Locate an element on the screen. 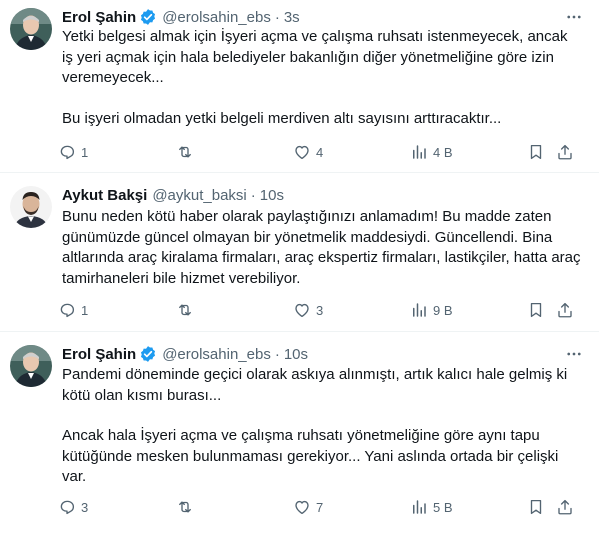  like-button: 3 is located at coordinates (308, 310).